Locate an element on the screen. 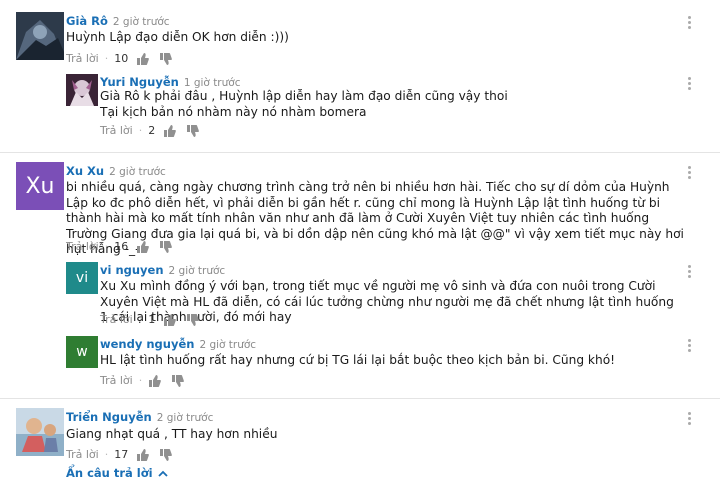  like-count: 17 is located at coordinates (121, 454).